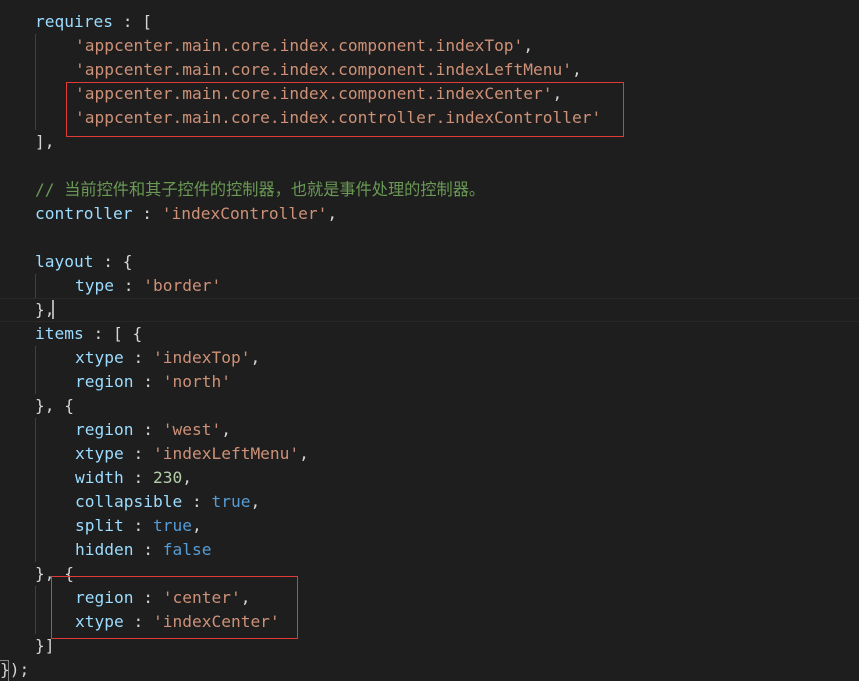 This screenshot has height=681, width=859. I want to click on token-punct: ],, so click(45, 141).